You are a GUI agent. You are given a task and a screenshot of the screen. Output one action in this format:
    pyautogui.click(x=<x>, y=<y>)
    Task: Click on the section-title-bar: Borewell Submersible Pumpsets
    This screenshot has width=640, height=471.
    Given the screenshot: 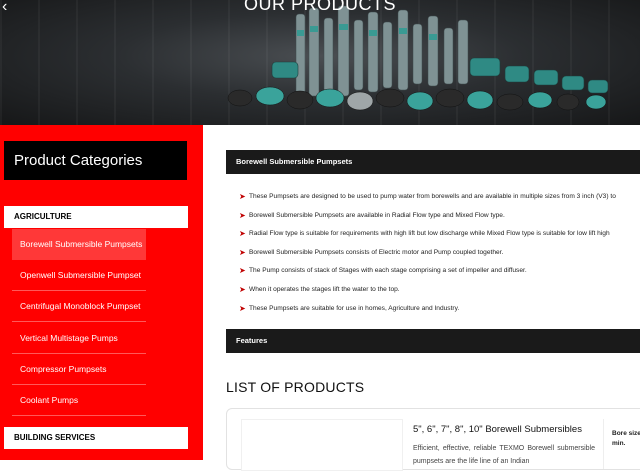 What is the action you would take?
    pyautogui.click(x=433, y=162)
    